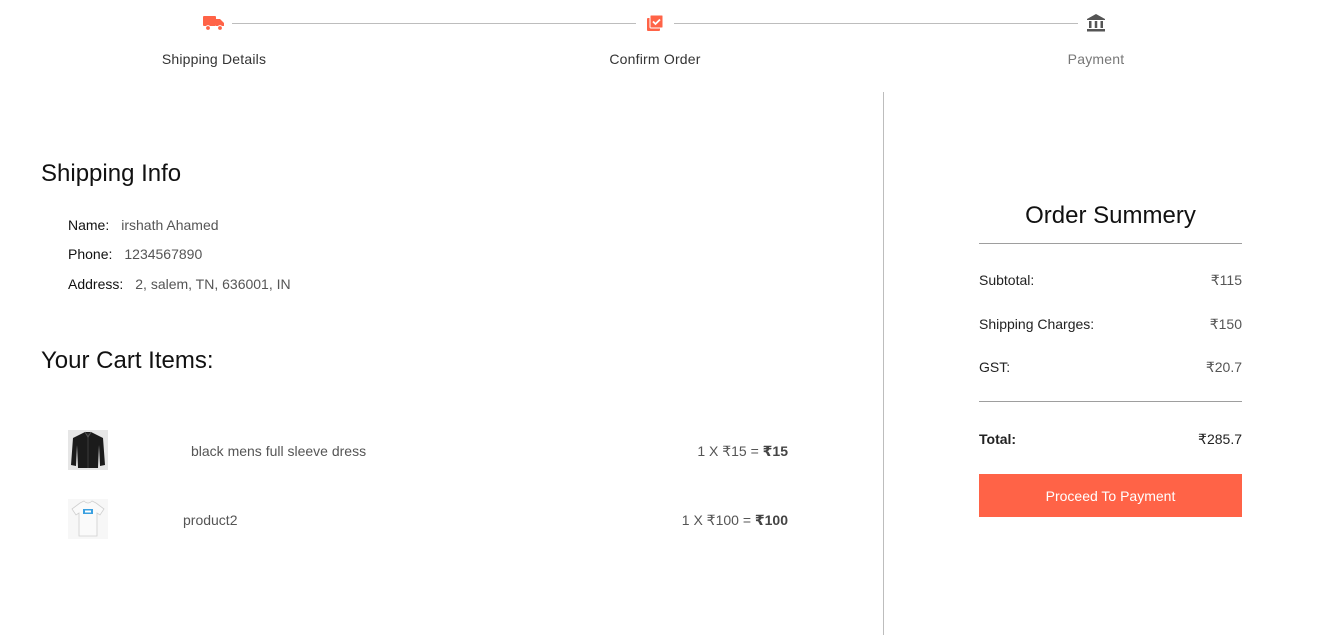  I want to click on name-label: Name:, so click(89, 225).